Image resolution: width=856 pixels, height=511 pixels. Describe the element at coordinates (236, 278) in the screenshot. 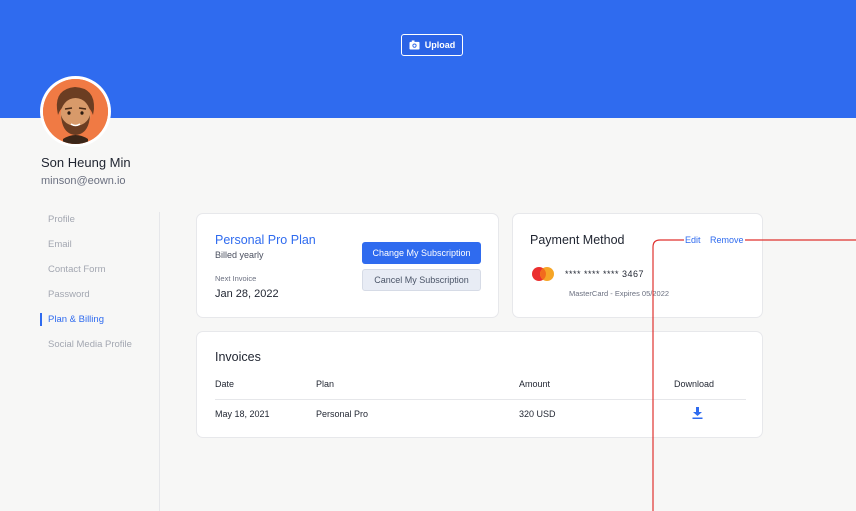

I see `next-invoice-label: Next Invoice` at that location.